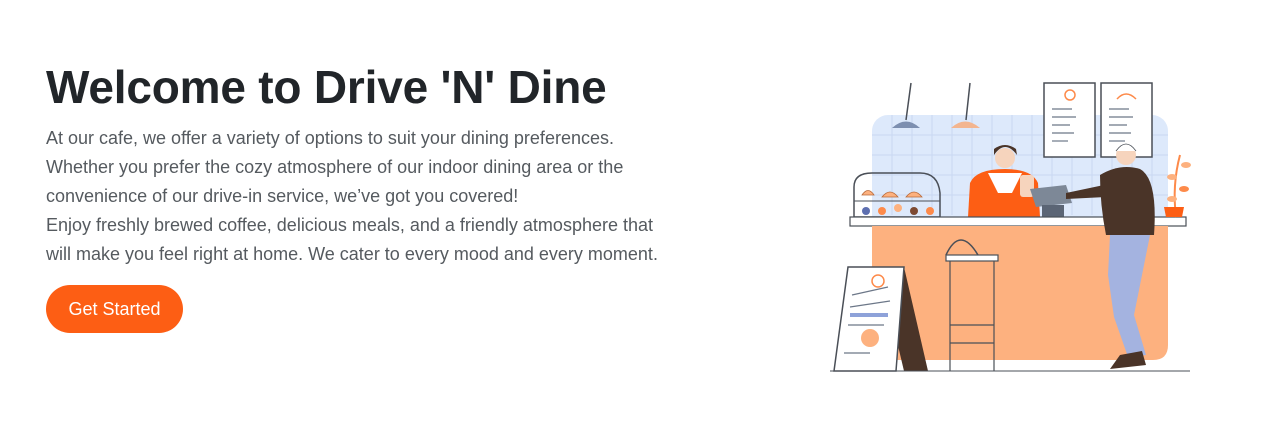 This screenshot has width=1280, height=444. I want to click on menu-board-icon, so click(1069, 120).